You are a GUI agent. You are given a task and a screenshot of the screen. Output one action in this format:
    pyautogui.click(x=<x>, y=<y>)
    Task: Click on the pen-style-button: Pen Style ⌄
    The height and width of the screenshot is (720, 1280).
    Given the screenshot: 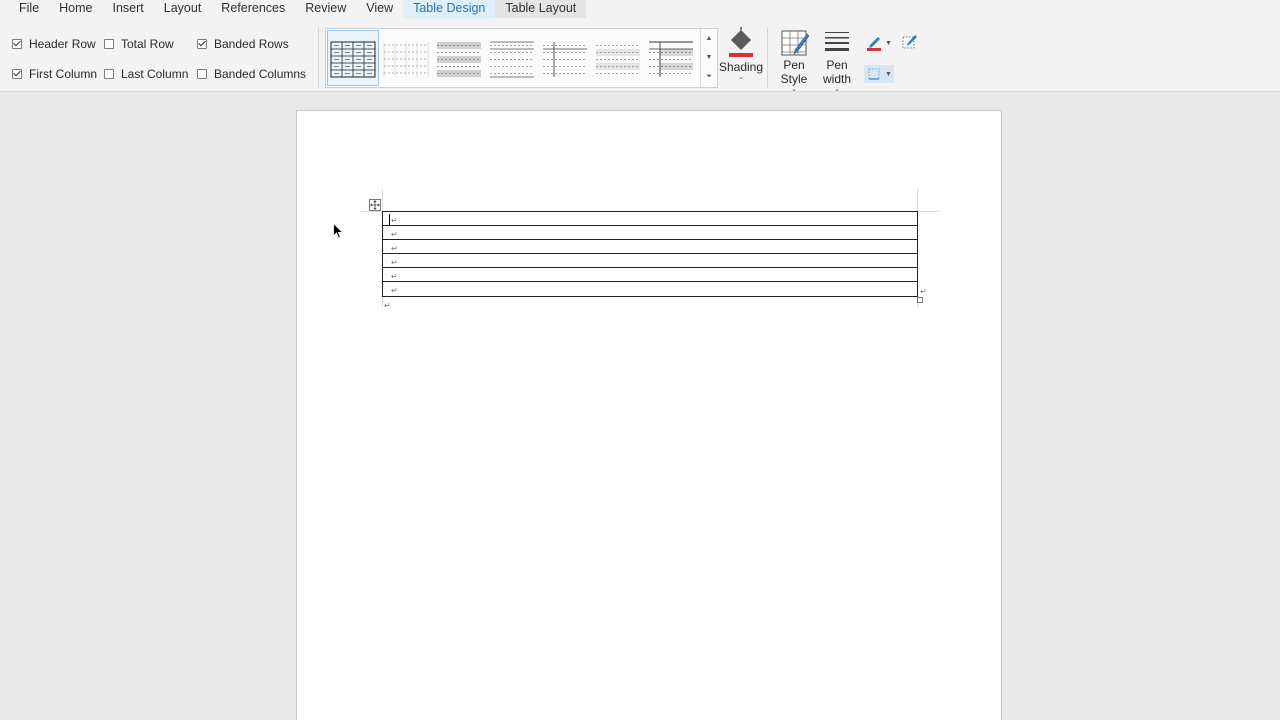 What is the action you would take?
    pyautogui.click(x=794, y=60)
    